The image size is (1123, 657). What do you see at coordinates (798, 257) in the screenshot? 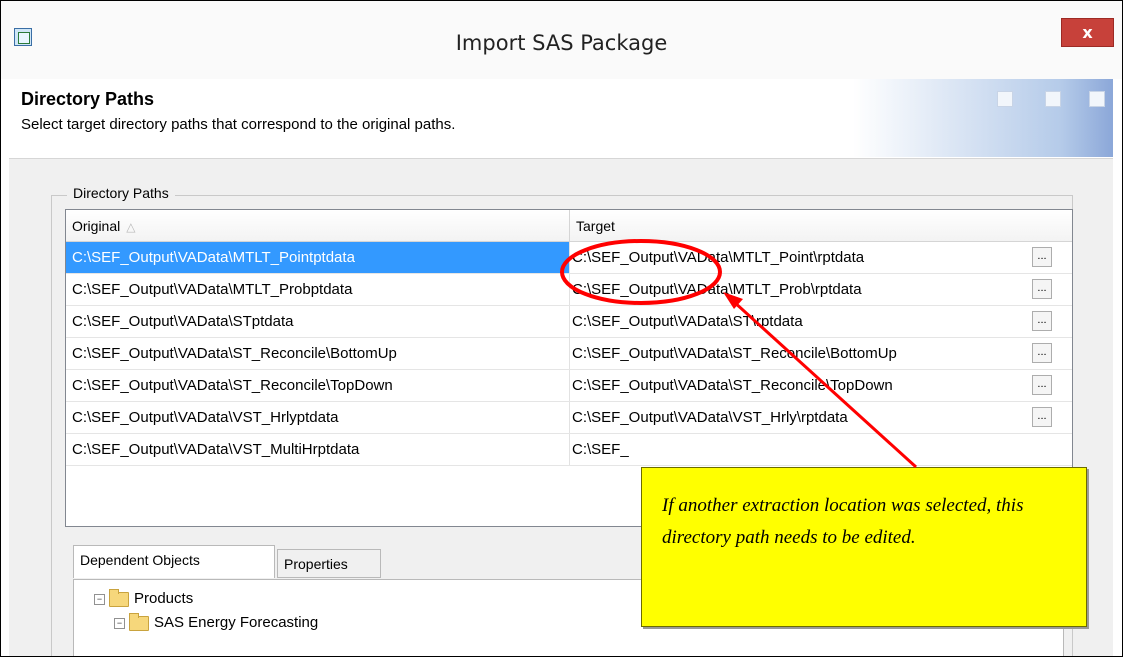
I see `target-path-cell: C:\SEF_Output\VAData\MTLT_Point\rptdata` at bounding box center [798, 257].